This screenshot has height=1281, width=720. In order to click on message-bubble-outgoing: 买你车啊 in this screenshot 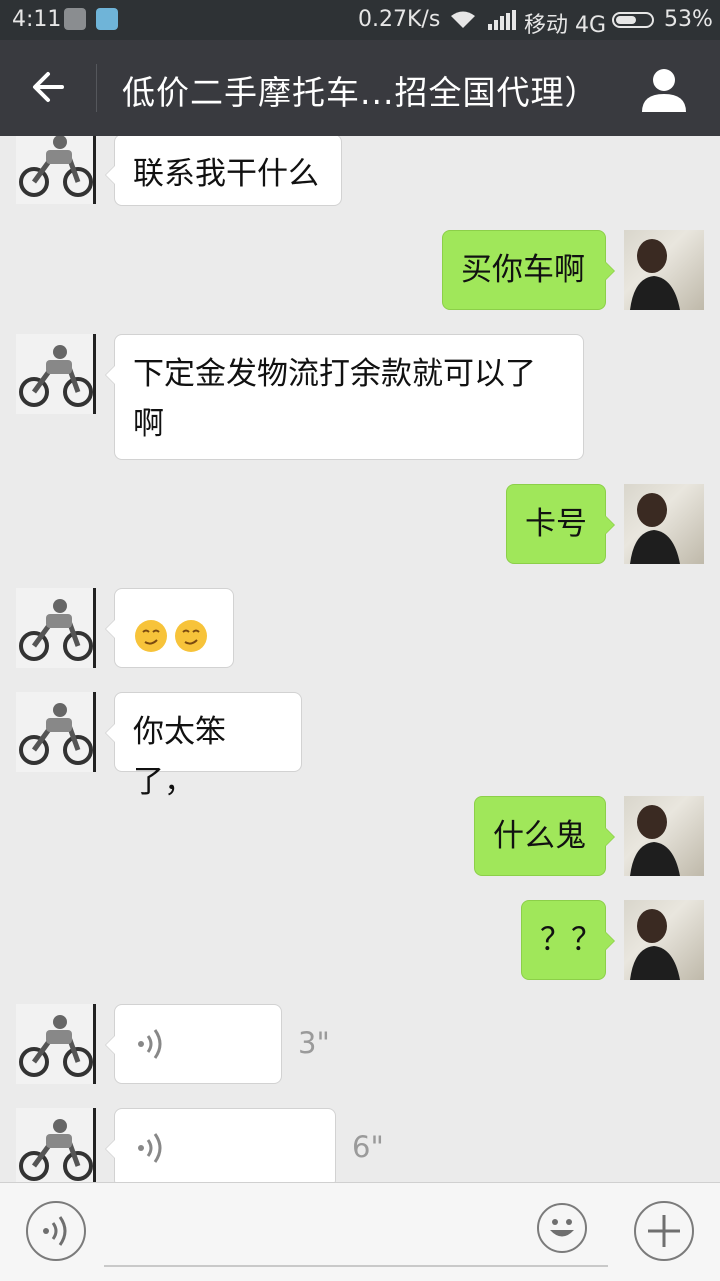, I will do `click(528, 270)`.